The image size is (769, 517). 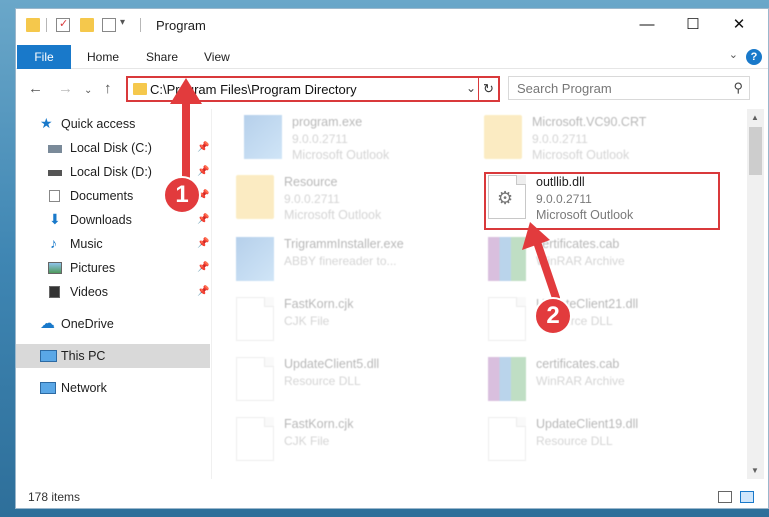 I want to click on step-2-badge: 2, so click(x=553, y=316).